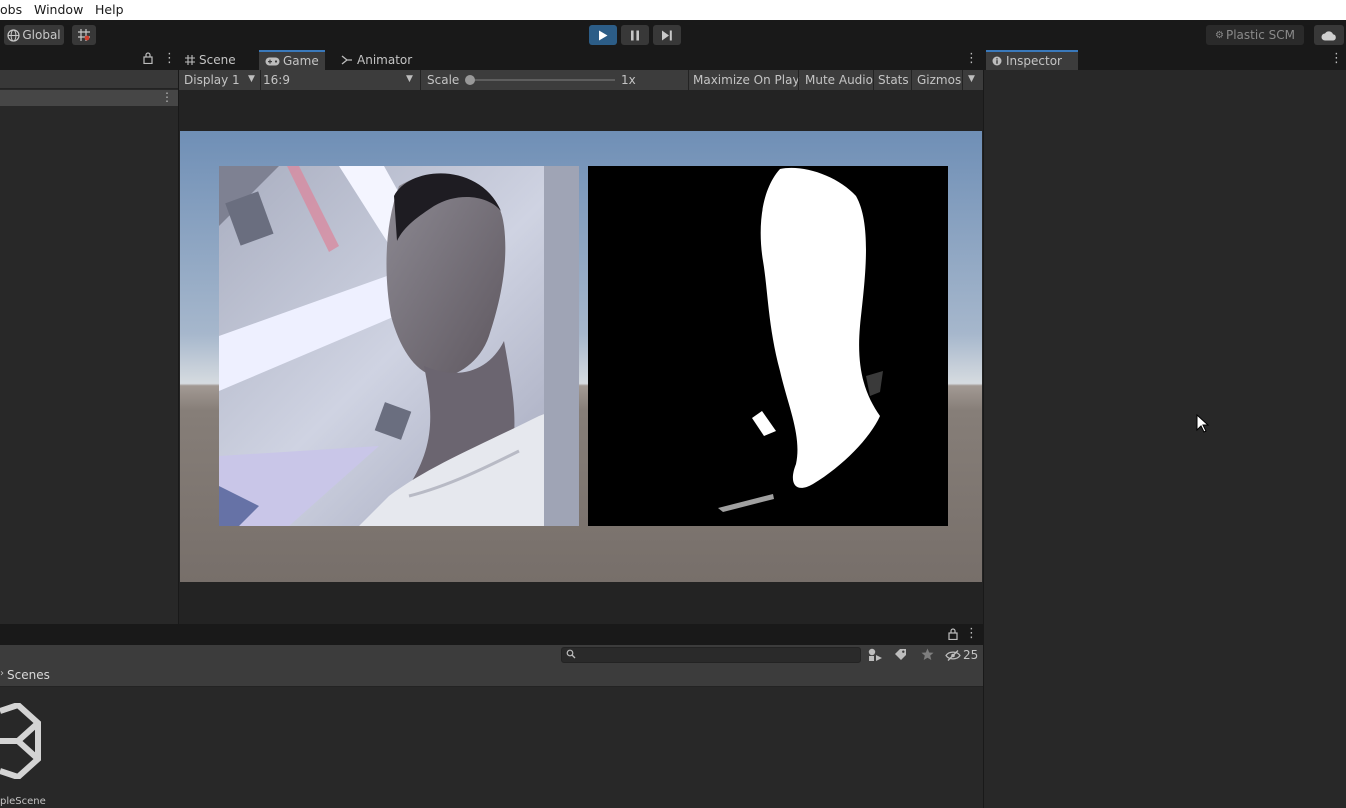  I want to click on display-dropdown: Display 1 ▼, so click(222, 80).